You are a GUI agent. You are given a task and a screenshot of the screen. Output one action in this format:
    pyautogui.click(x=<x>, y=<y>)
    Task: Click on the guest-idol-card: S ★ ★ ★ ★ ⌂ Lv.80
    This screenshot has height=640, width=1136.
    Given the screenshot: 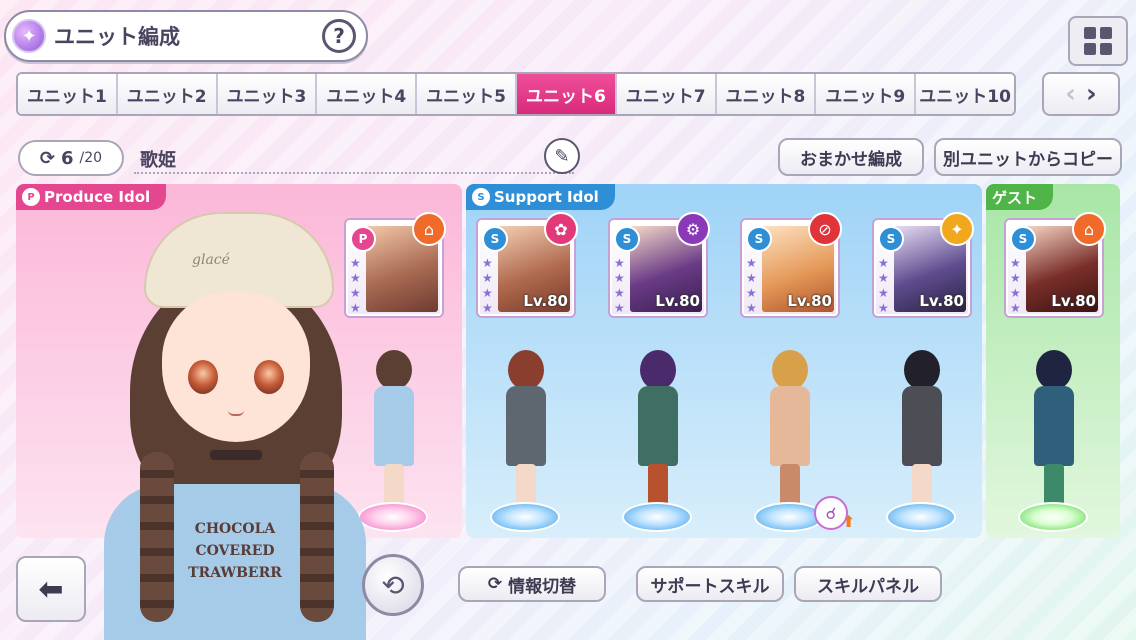 What is the action you would take?
    pyautogui.click(x=1056, y=264)
    